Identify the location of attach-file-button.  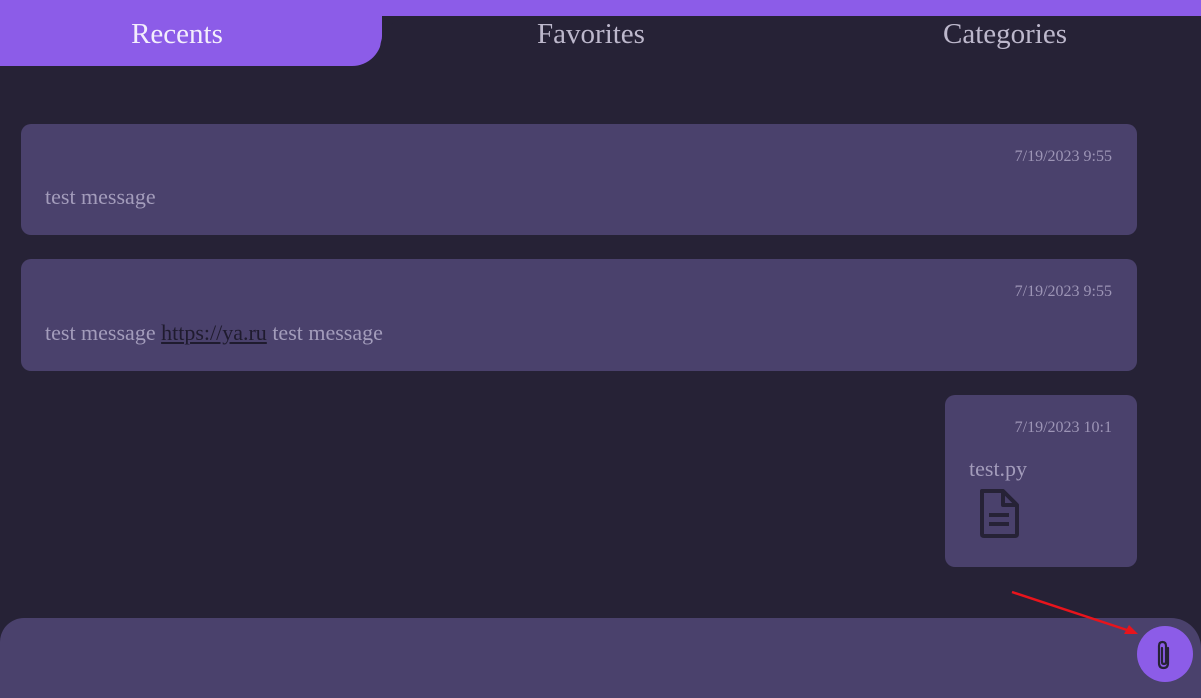
(1165, 654).